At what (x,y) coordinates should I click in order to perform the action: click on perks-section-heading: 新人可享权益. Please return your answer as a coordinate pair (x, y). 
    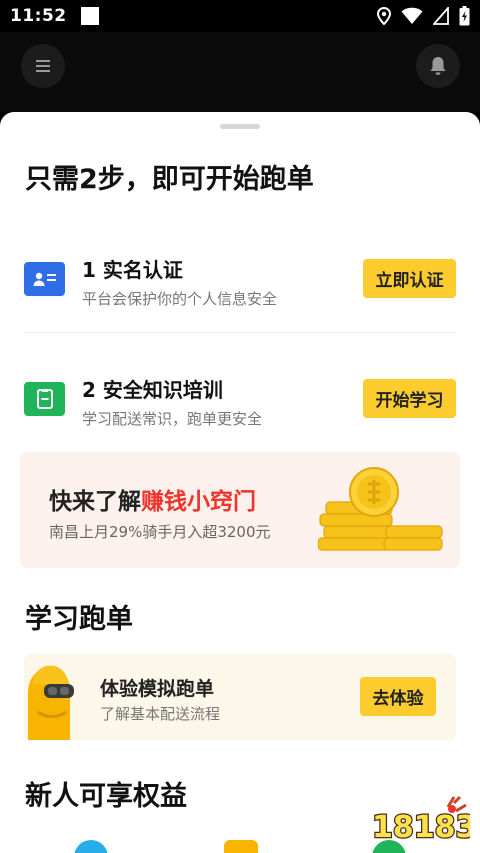
    Looking at the image, I should click on (106, 796).